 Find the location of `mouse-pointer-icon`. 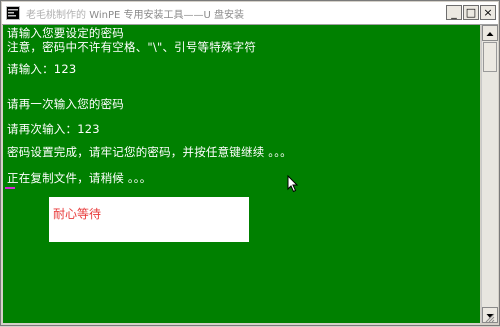

mouse-pointer-icon is located at coordinates (293, 184).